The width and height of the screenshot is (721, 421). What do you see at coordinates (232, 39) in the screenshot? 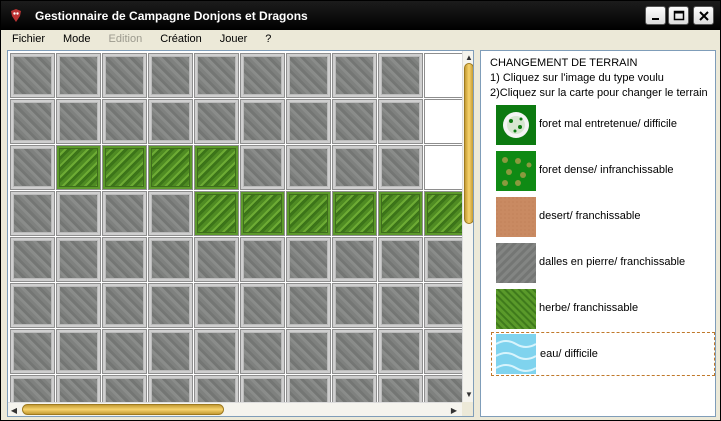
I see `menu-jouer: Jouer` at bounding box center [232, 39].